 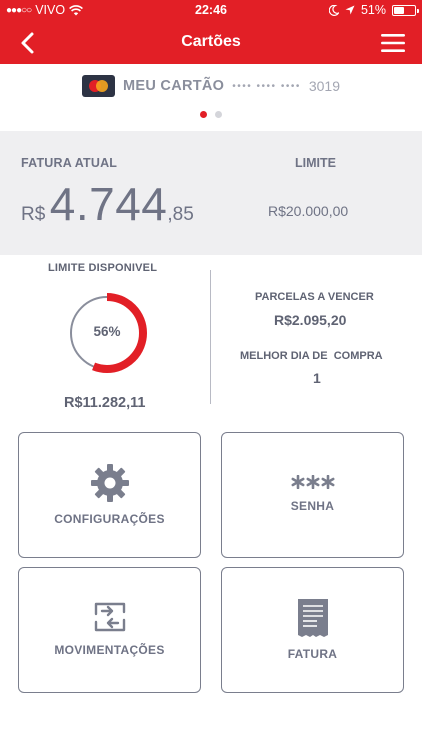 What do you see at coordinates (314, 297) in the screenshot?
I see `installments-label: PARCELAS A VENCER` at bounding box center [314, 297].